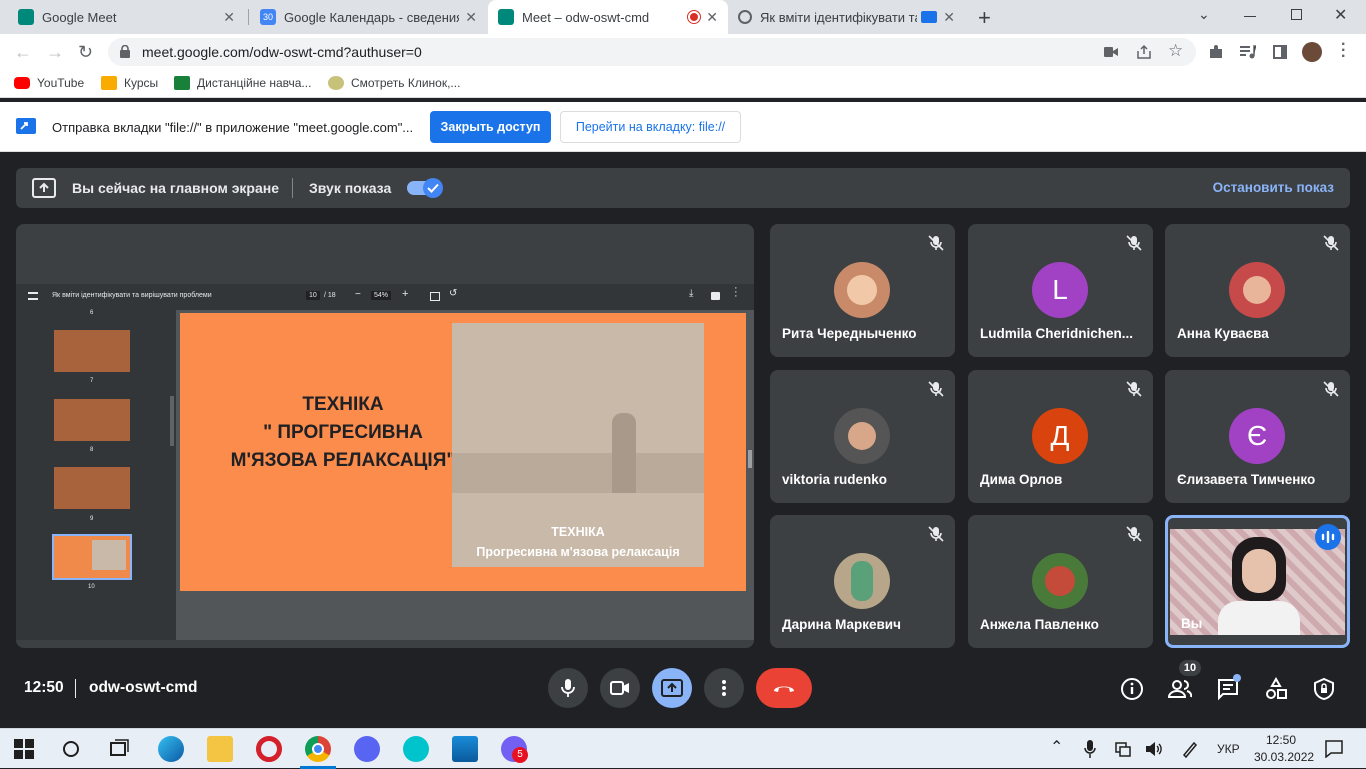 This screenshot has width=1366, height=769. I want to click on participant-tile: Анна Куваєва, so click(1257, 290).